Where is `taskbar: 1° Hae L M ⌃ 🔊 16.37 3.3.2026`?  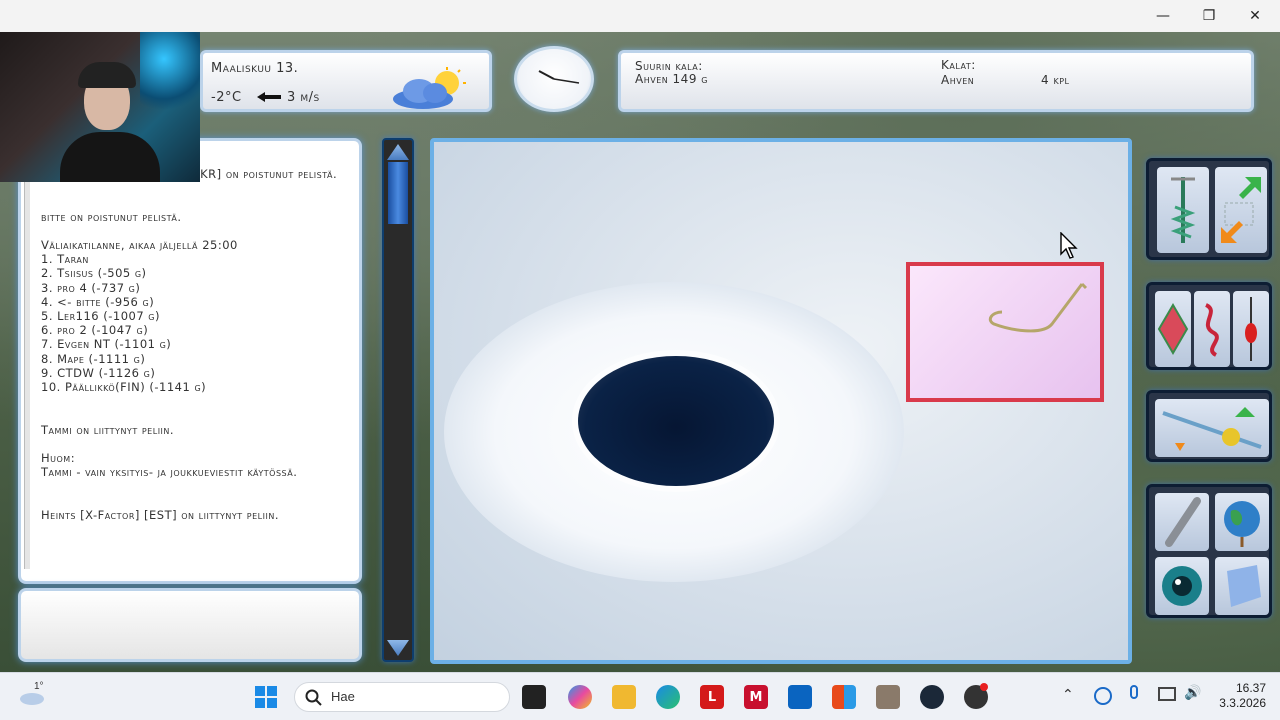 taskbar: 1° Hae L M ⌃ 🔊 16.37 3.3.2026 is located at coordinates (640, 696).